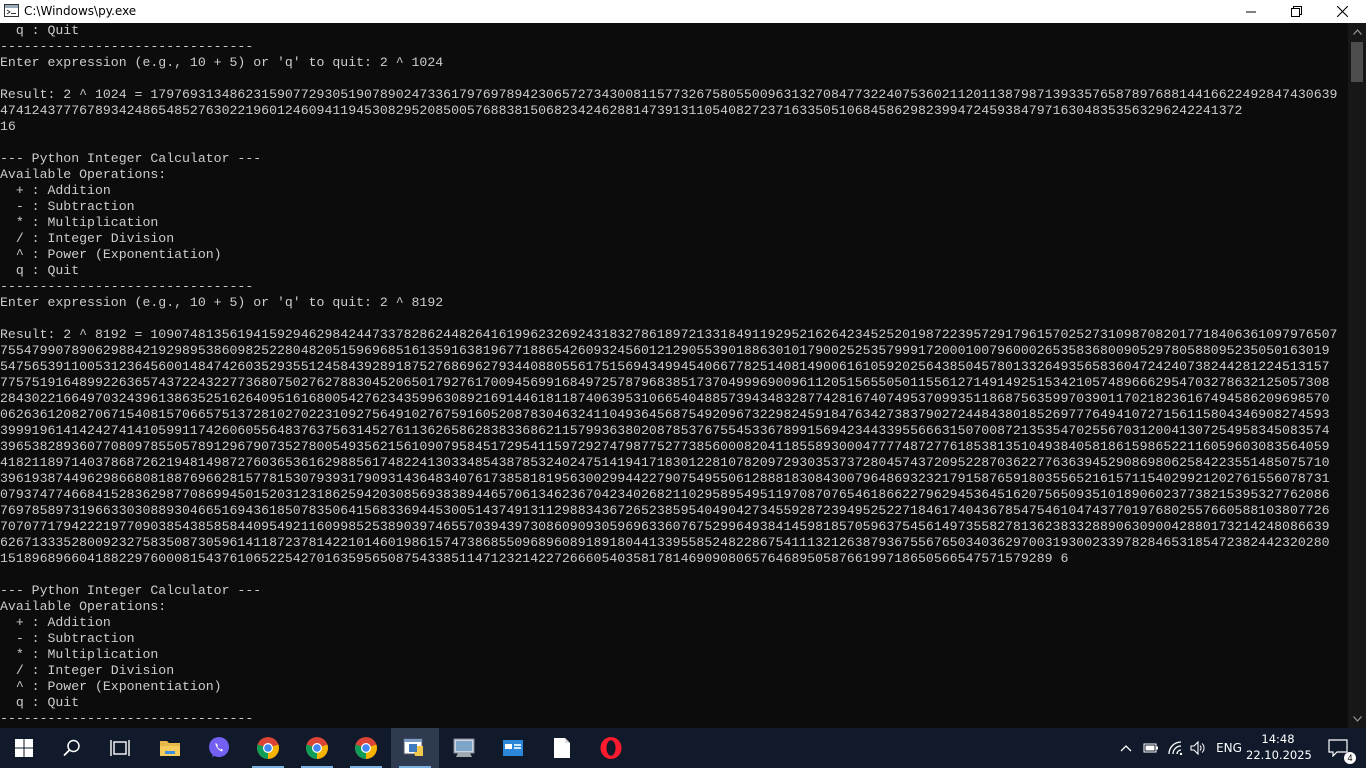 The height and width of the screenshot is (768, 1366). I want to click on wifi-icon, so click(1175, 748).